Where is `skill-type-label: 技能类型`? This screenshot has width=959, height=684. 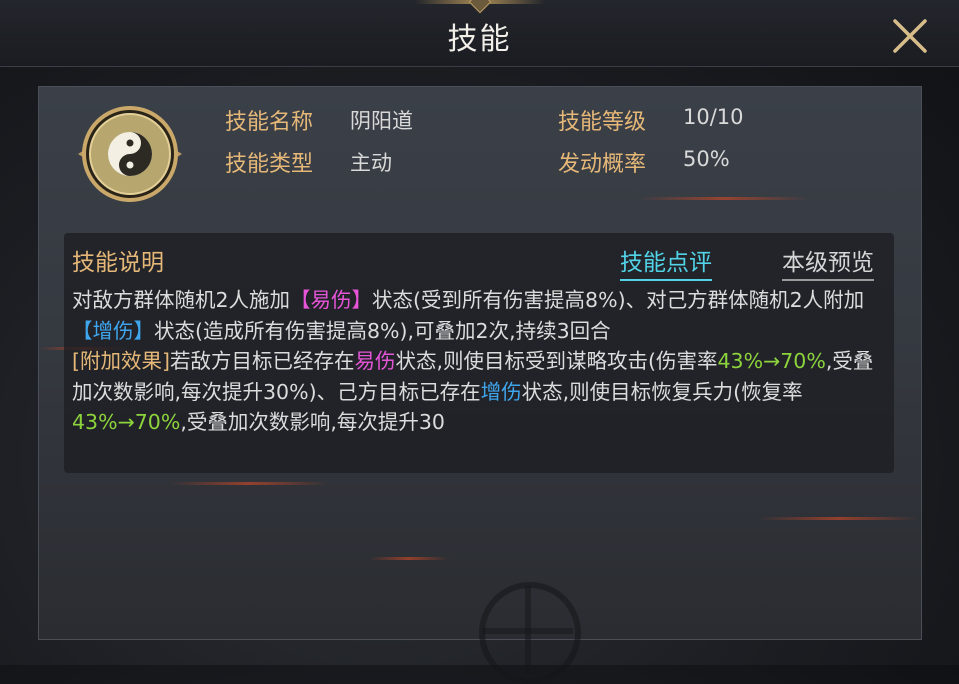
skill-type-label: 技能类型 is located at coordinates (269, 164).